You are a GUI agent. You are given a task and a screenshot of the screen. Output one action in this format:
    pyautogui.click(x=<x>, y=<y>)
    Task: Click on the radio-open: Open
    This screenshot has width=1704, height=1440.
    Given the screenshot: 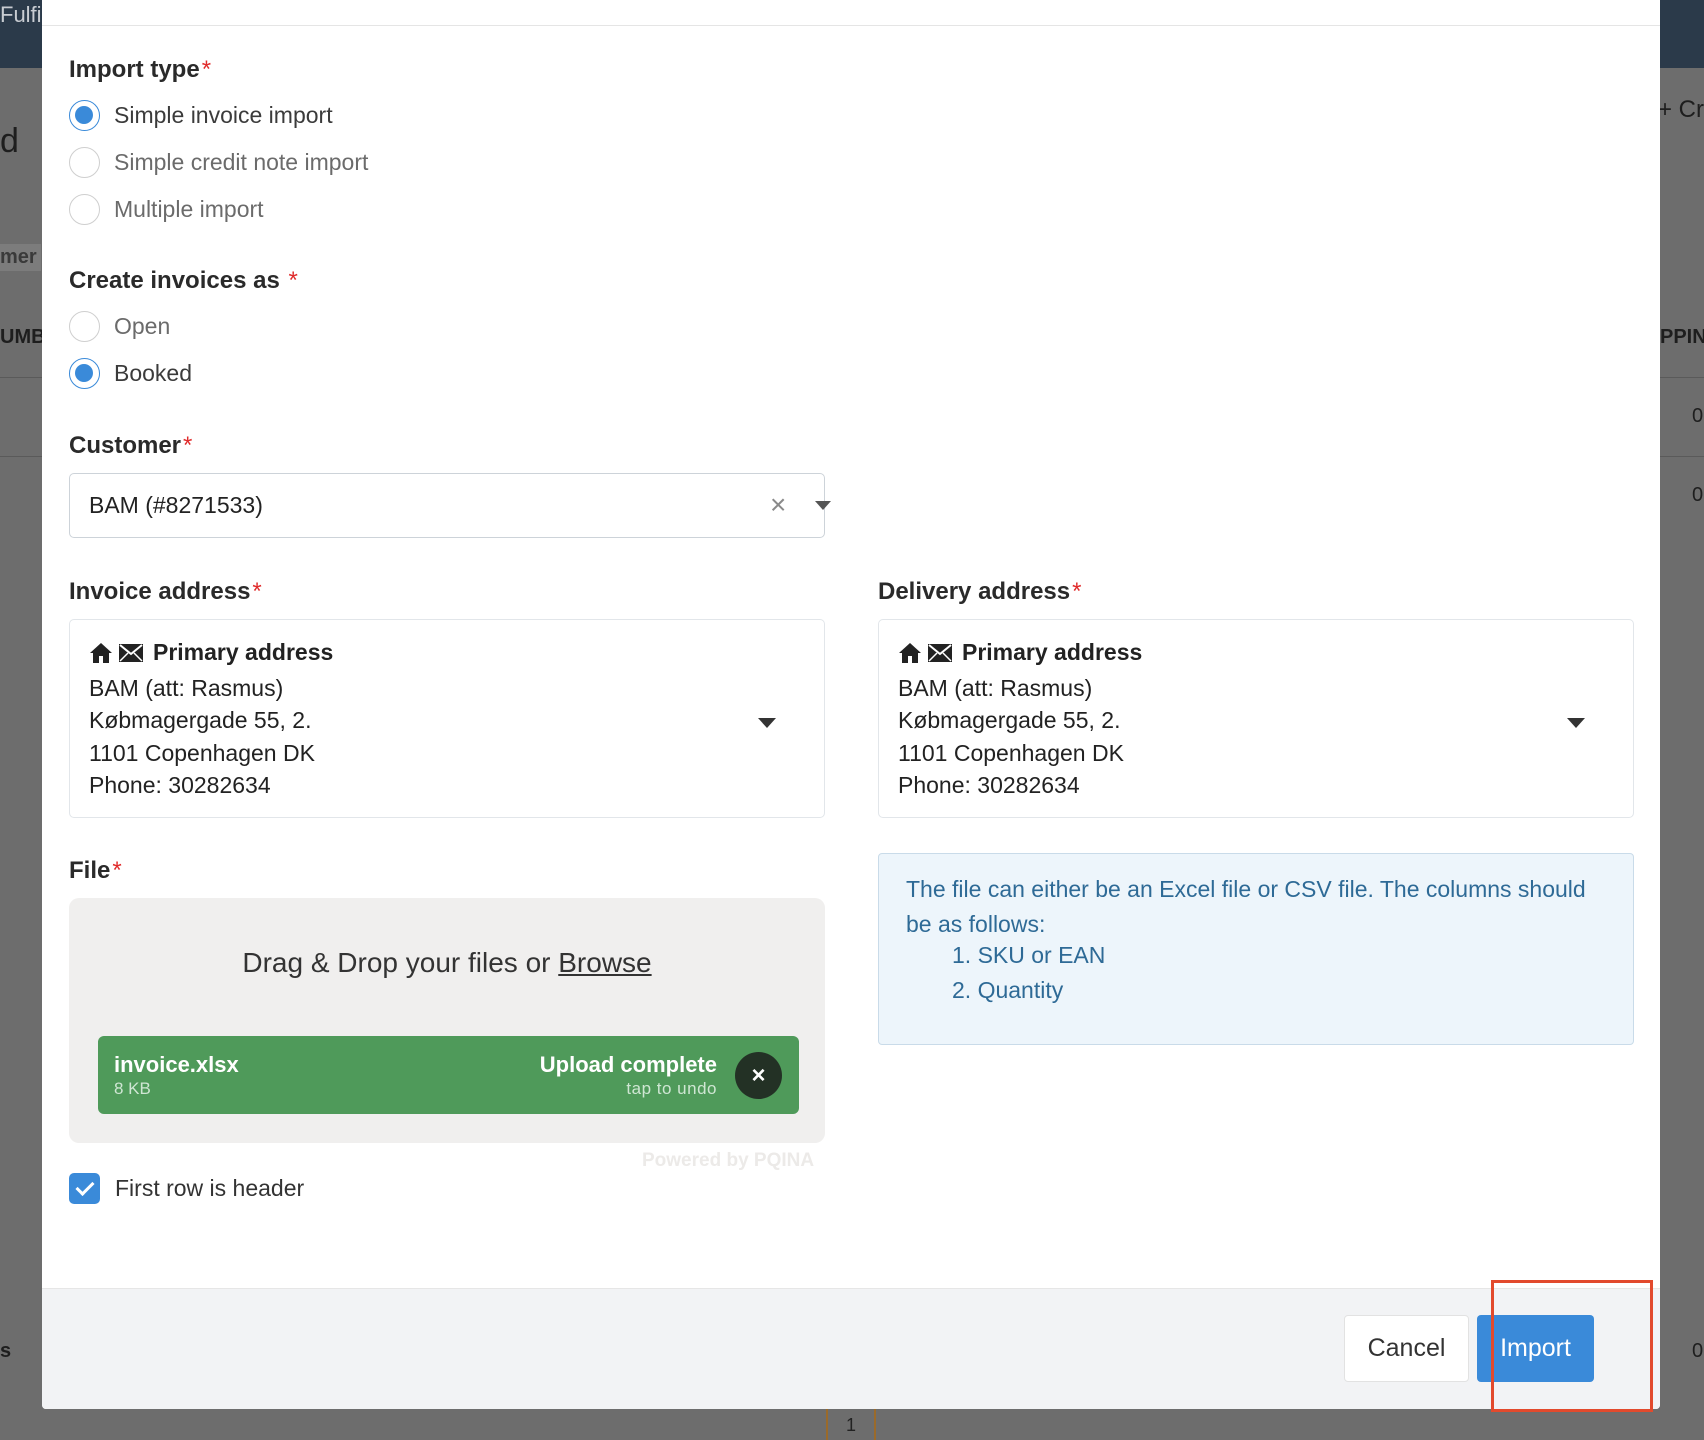 What is the action you would take?
    pyautogui.click(x=119, y=326)
    